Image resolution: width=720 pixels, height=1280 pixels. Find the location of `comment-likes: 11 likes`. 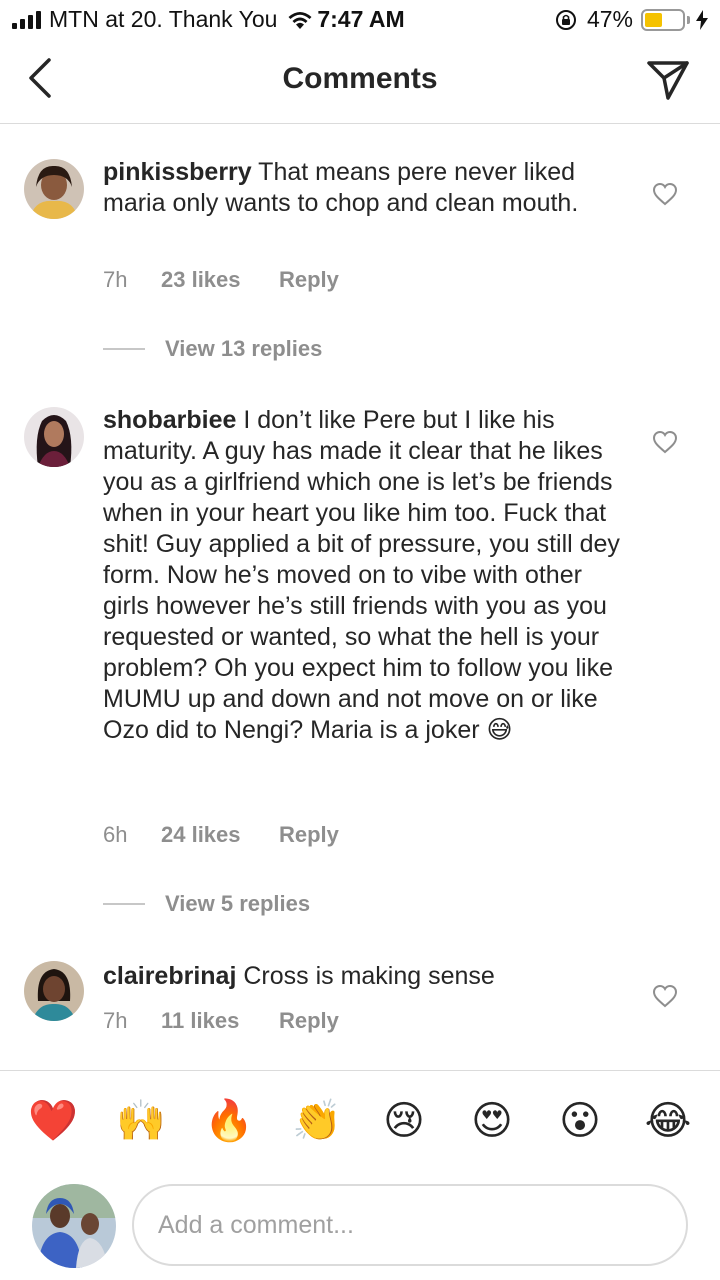

comment-likes: 11 likes is located at coordinates (220, 1021).